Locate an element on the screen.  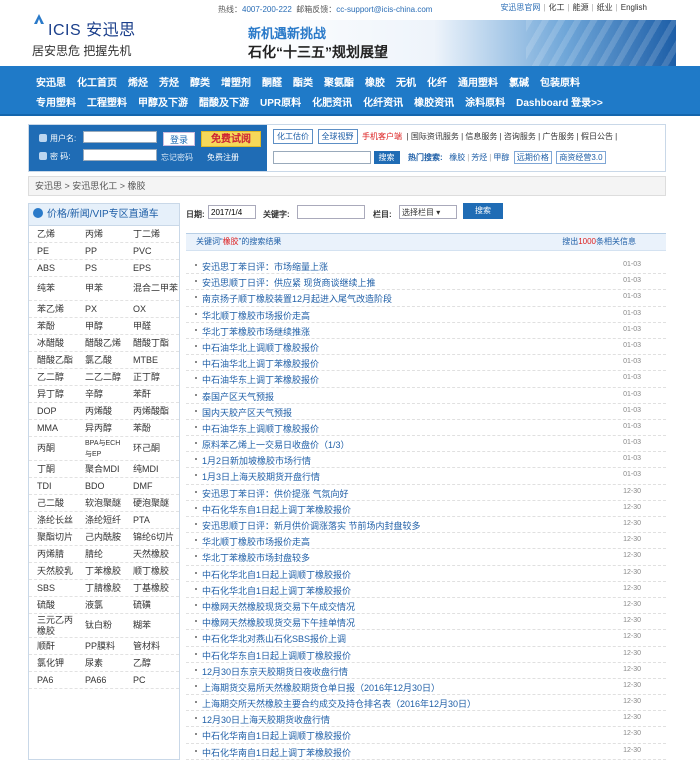
sidebar-product-link: 乙二醇 is located at coordinates (53, 377).